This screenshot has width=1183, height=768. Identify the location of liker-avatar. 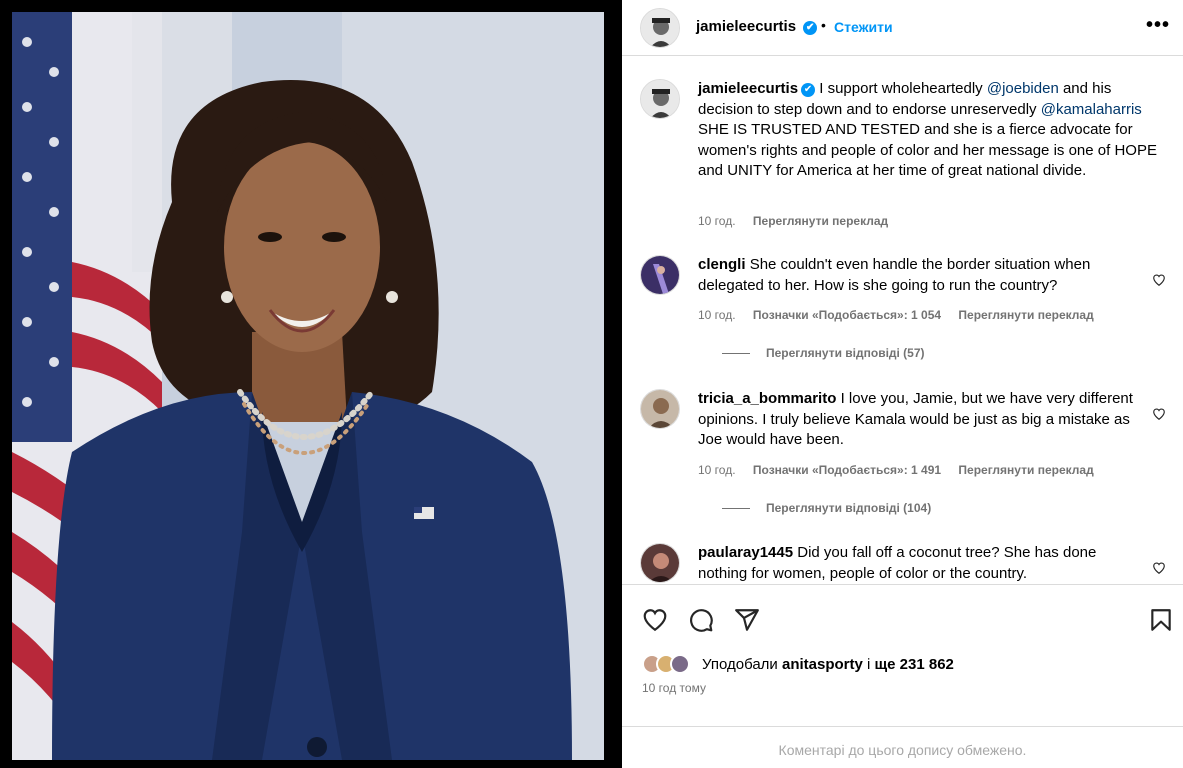
(680, 664).